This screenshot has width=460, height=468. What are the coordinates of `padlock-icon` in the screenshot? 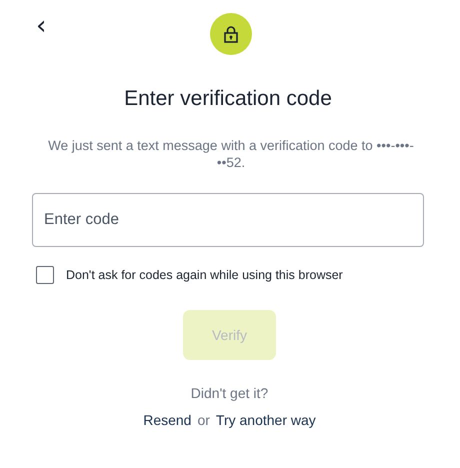 It's located at (231, 34).